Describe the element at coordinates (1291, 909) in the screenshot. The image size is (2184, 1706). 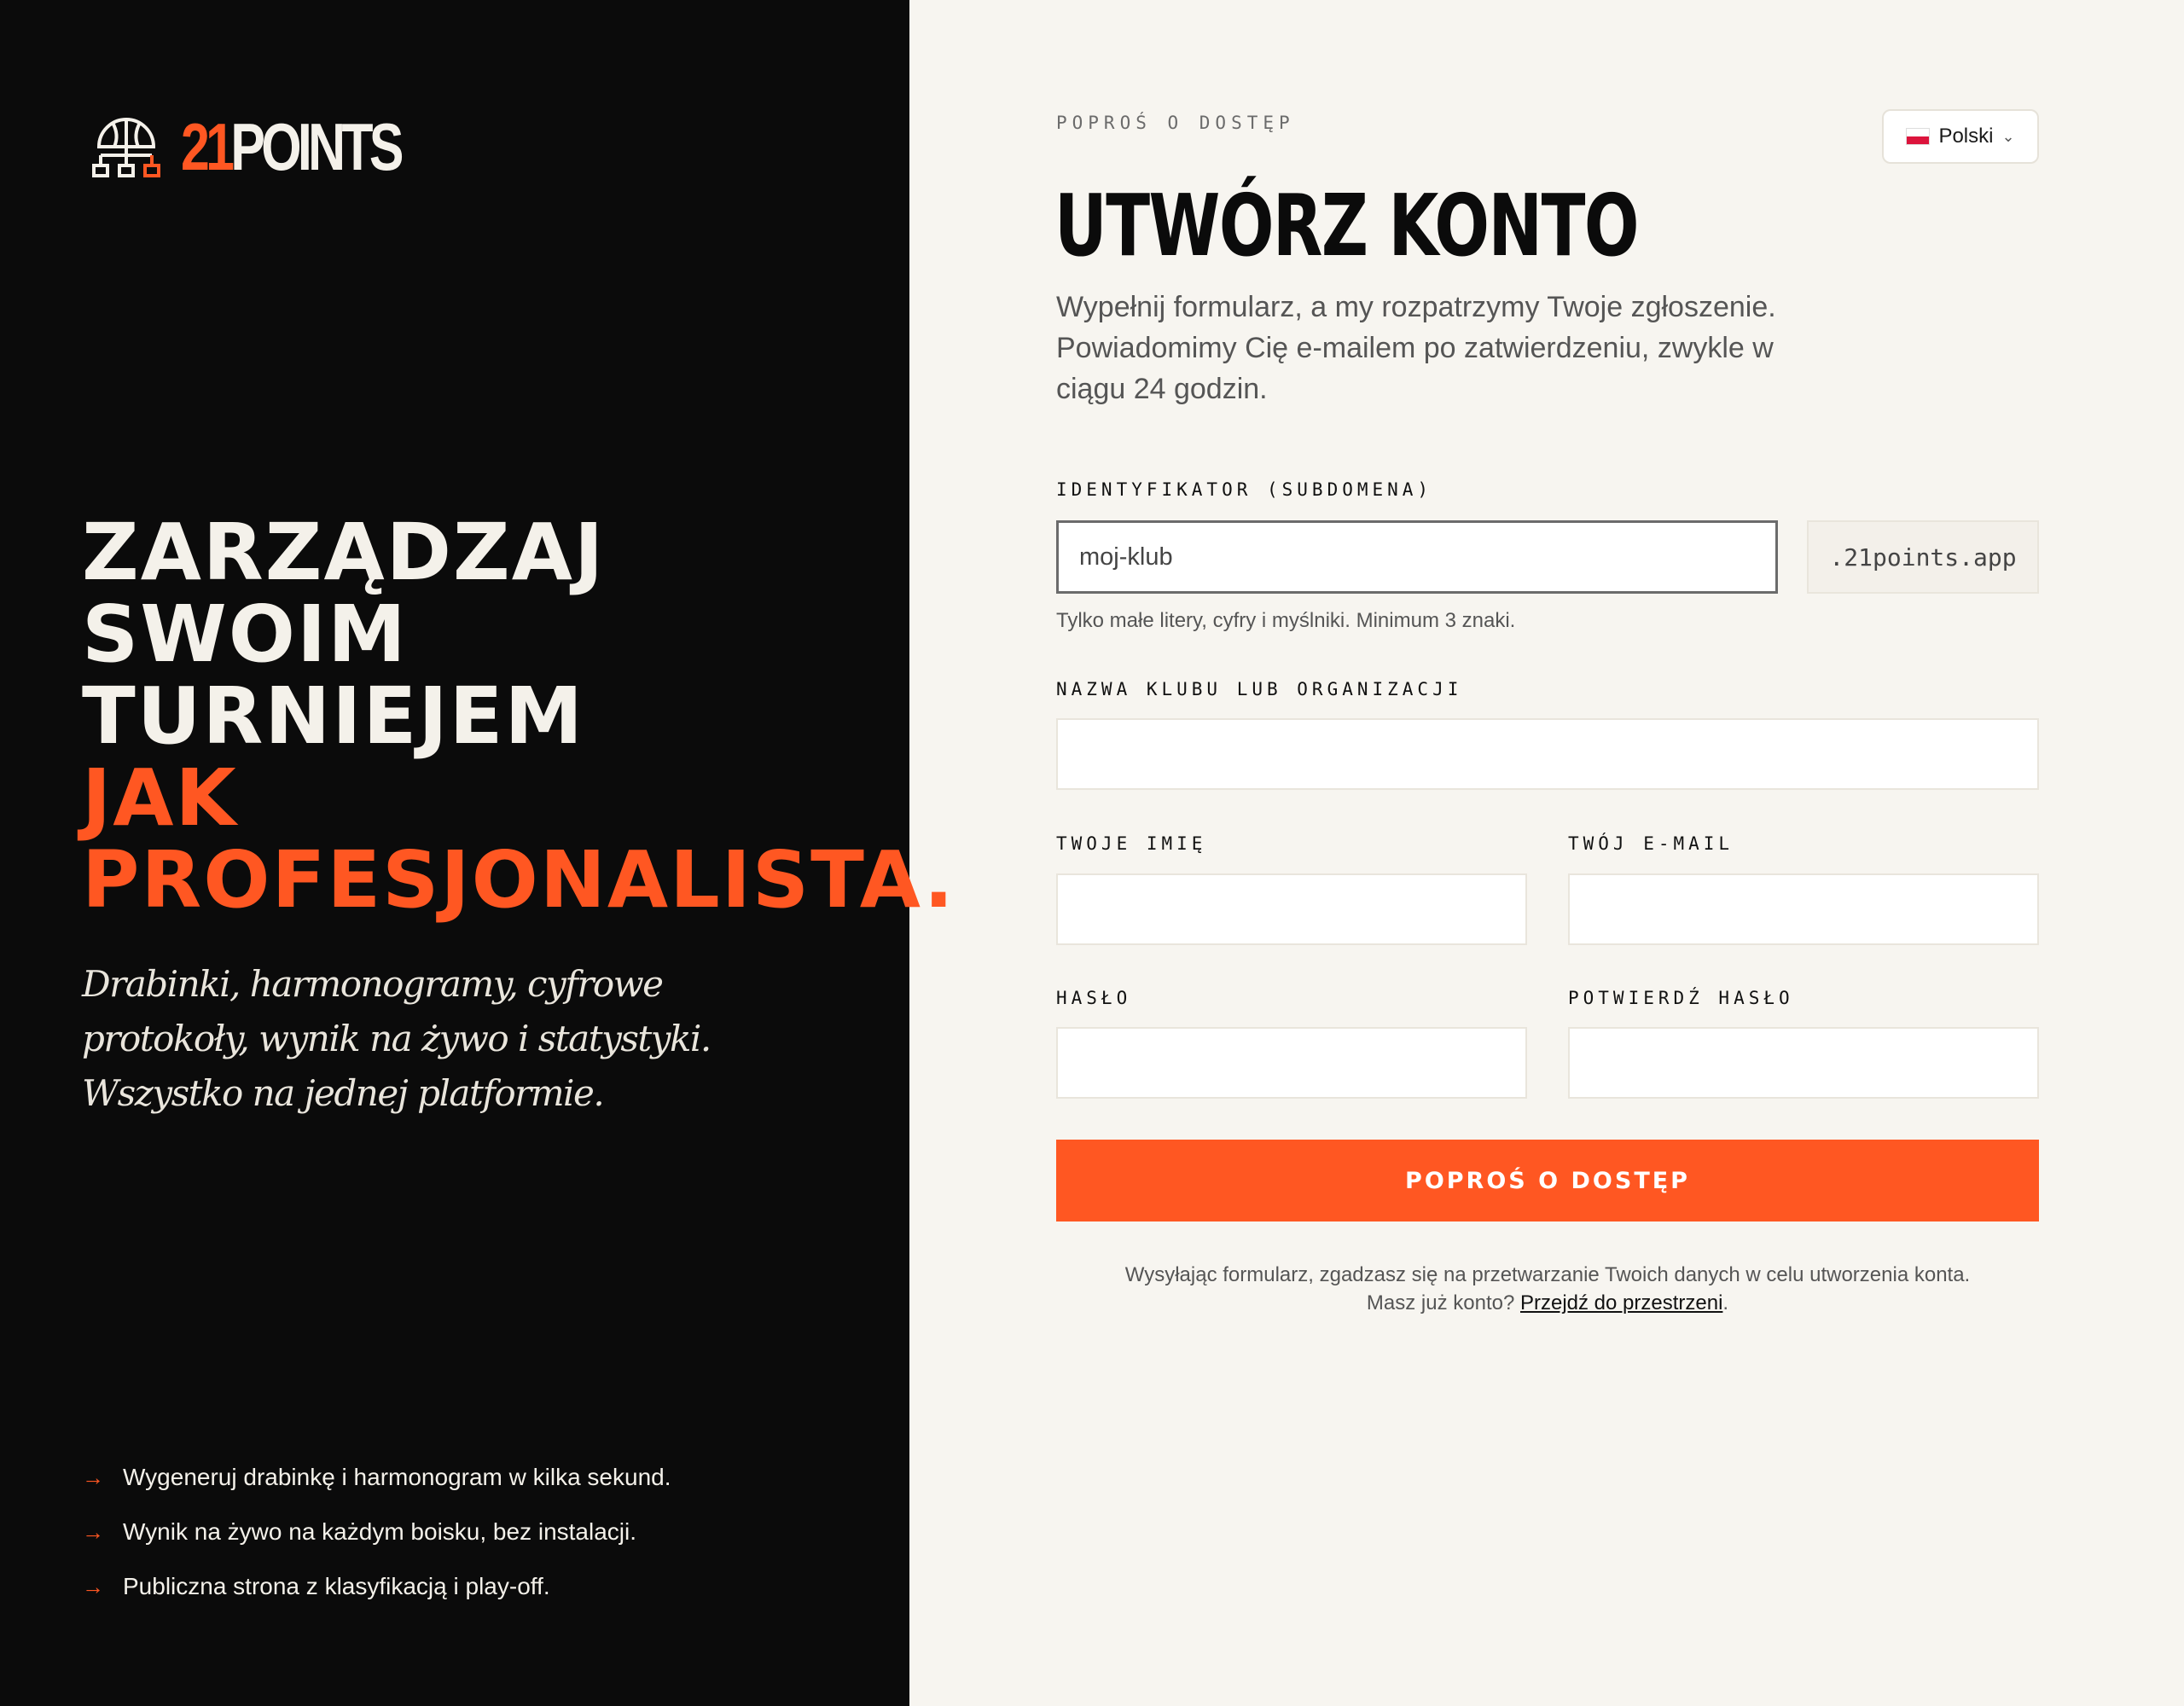
I see `first-name-input` at that location.